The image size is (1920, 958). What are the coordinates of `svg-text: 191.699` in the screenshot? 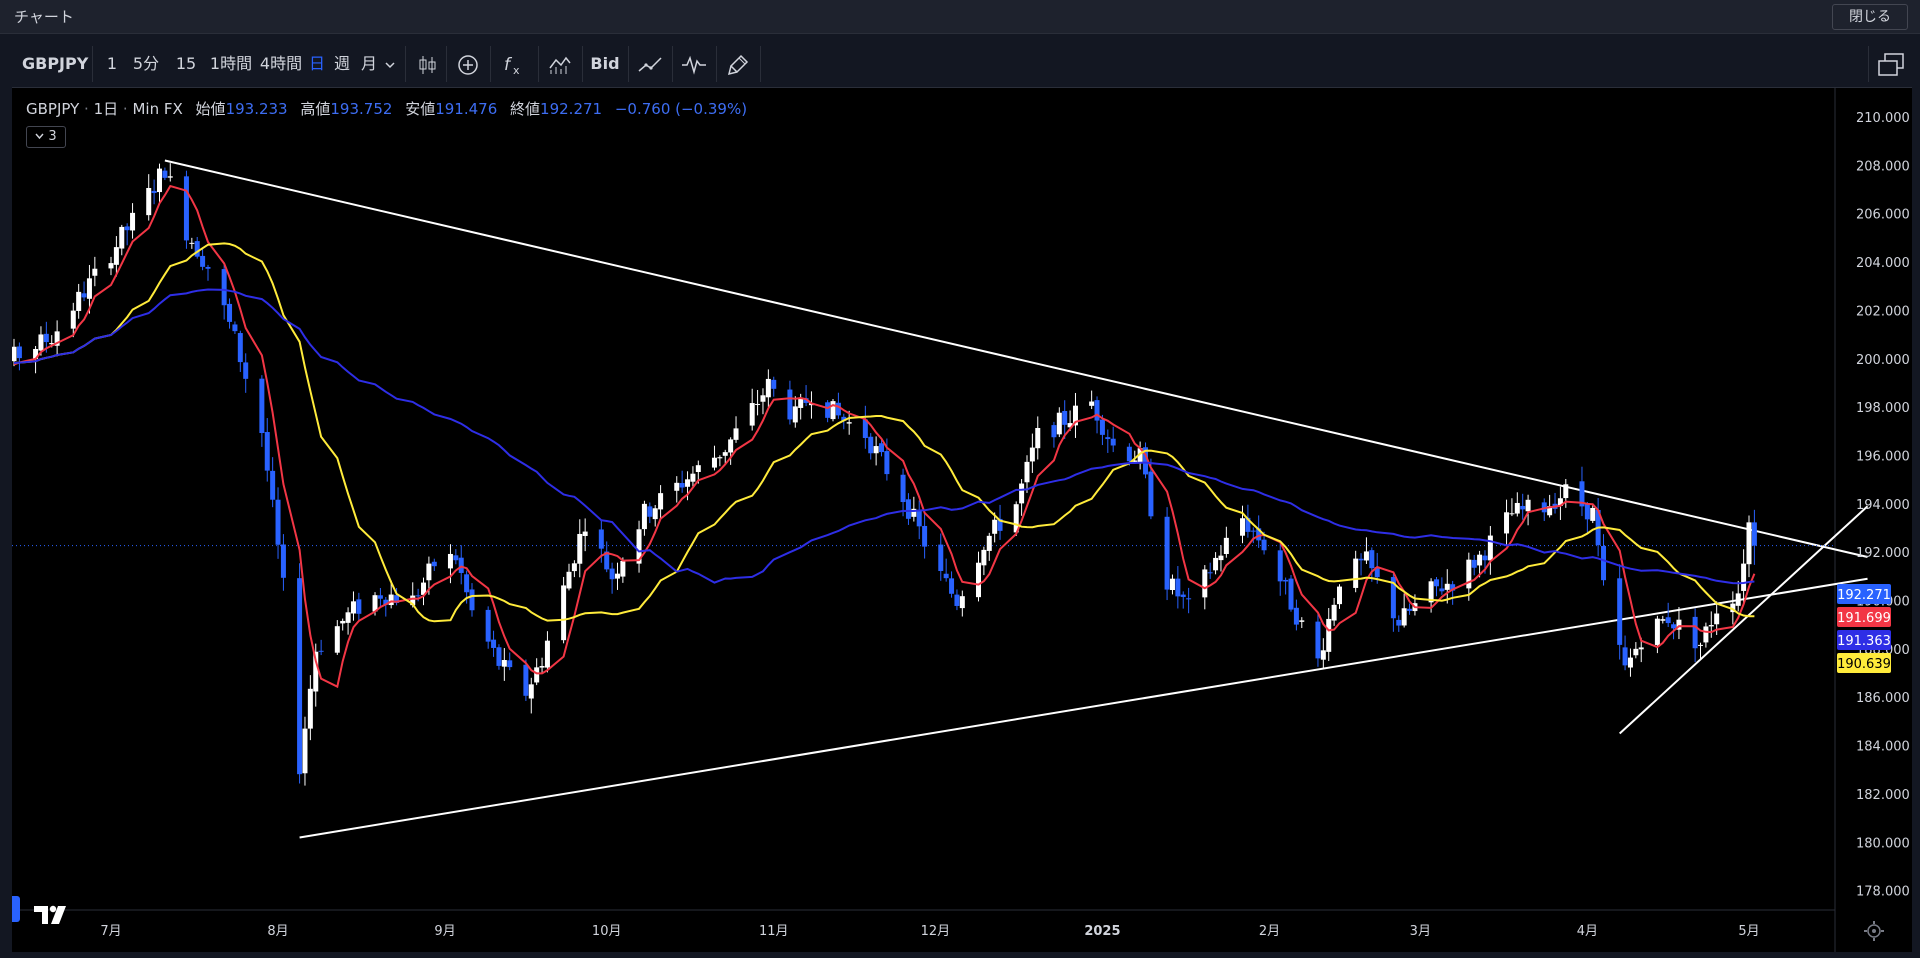 It's located at (1864, 618).